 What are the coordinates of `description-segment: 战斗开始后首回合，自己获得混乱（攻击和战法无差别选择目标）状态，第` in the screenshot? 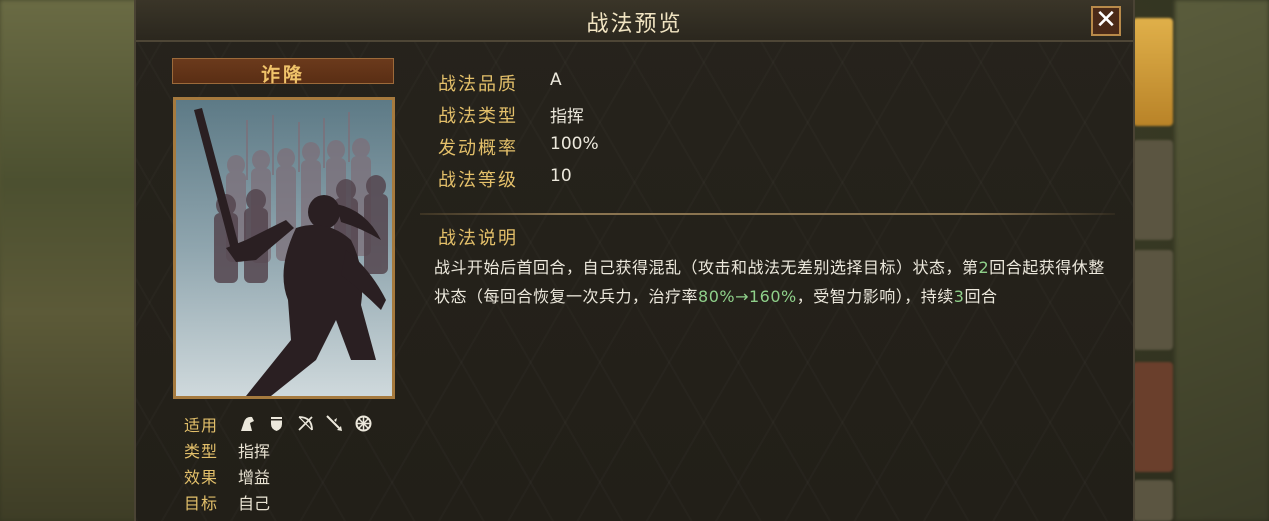 It's located at (706, 267).